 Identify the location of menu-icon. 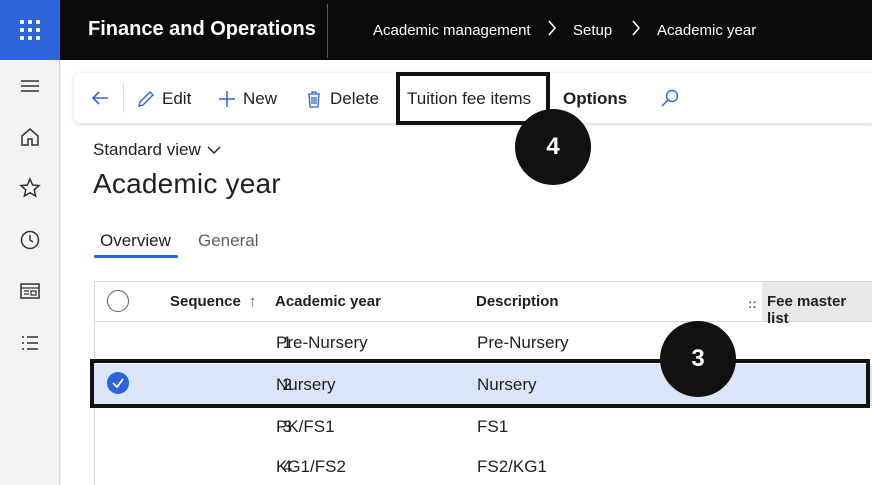
(30, 86).